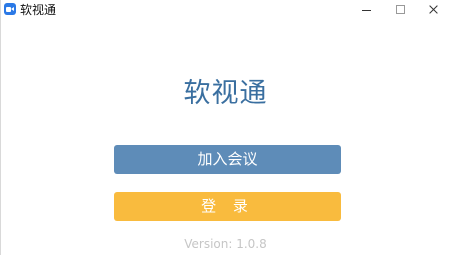 This screenshot has height=255, width=450. I want to click on brand-title: 软视通, so click(225, 93).